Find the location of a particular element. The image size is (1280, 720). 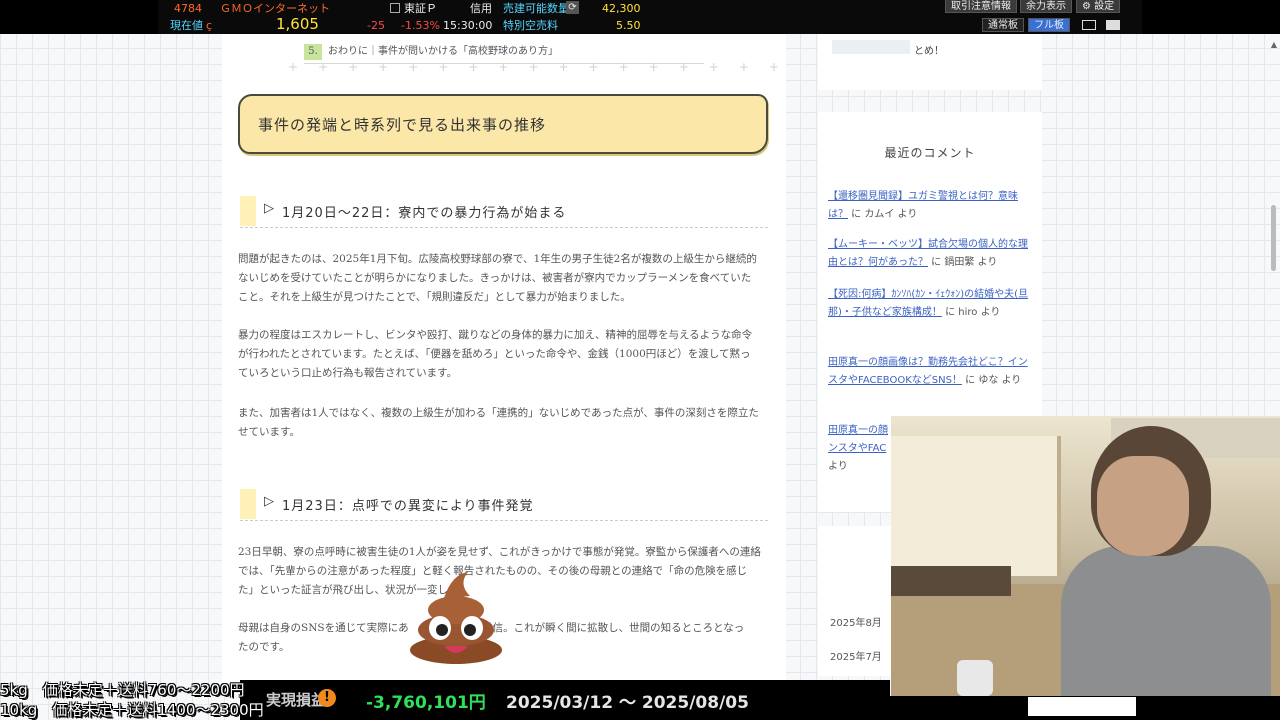

price-line-2: 10kg 価格未定＋送料1400～2300円 is located at coordinates (132, 710).